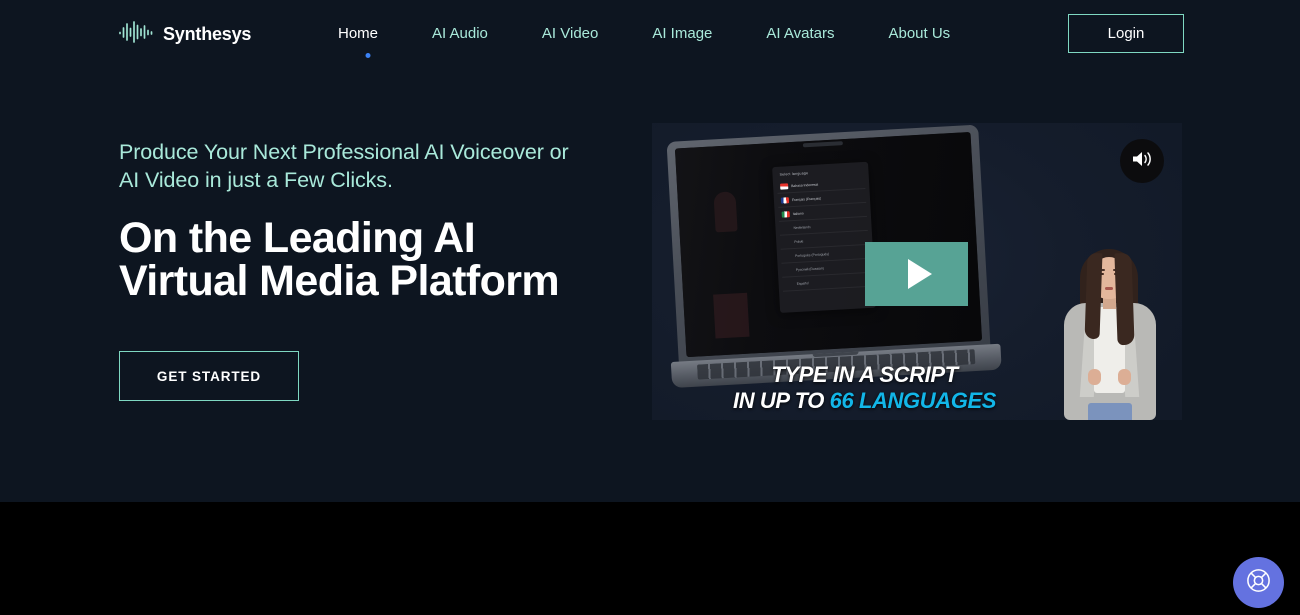 The height and width of the screenshot is (615, 1300). What do you see at coordinates (919, 274) in the screenshot?
I see `play-icon` at bounding box center [919, 274].